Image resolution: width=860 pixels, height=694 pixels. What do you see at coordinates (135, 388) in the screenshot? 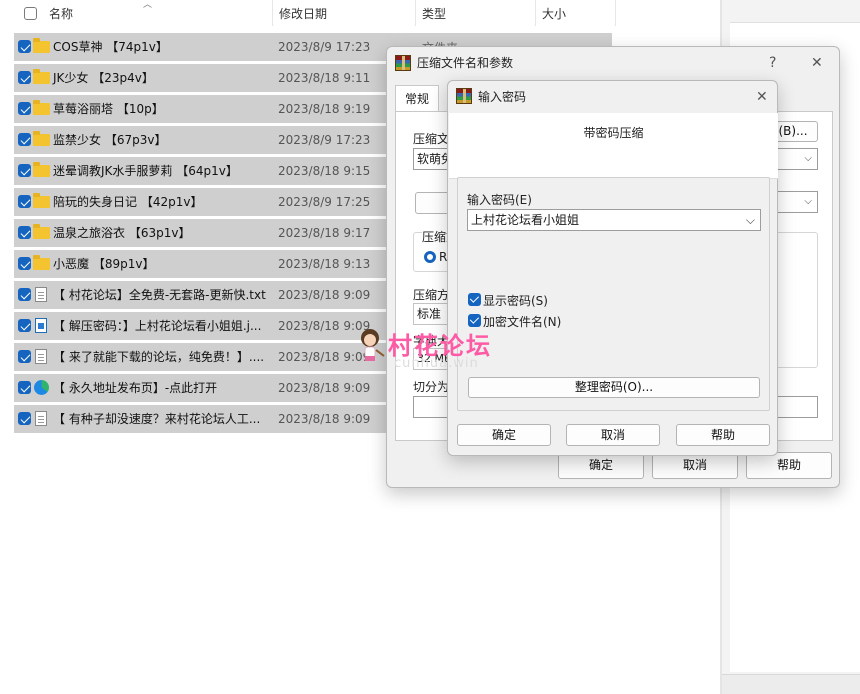
I see `file-name: 【 永久地址发布页】-点此打开` at bounding box center [135, 388].